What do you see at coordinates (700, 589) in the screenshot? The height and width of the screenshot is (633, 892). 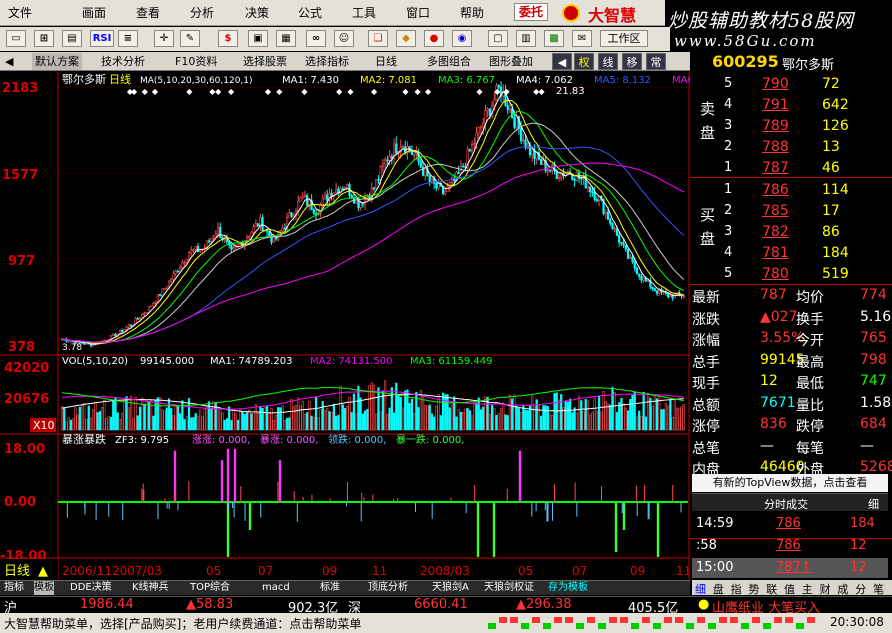 I see `side-tab-0: 细` at bounding box center [700, 589].